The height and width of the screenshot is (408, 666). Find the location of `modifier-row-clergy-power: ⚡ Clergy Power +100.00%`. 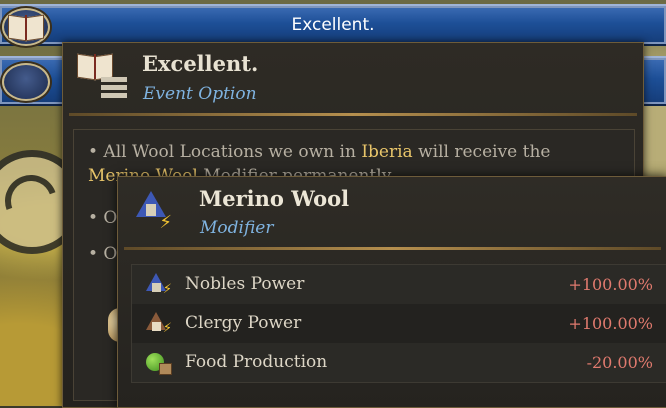

modifier-row-clergy-power: ⚡ Clergy Power +100.00% is located at coordinates (399, 323).